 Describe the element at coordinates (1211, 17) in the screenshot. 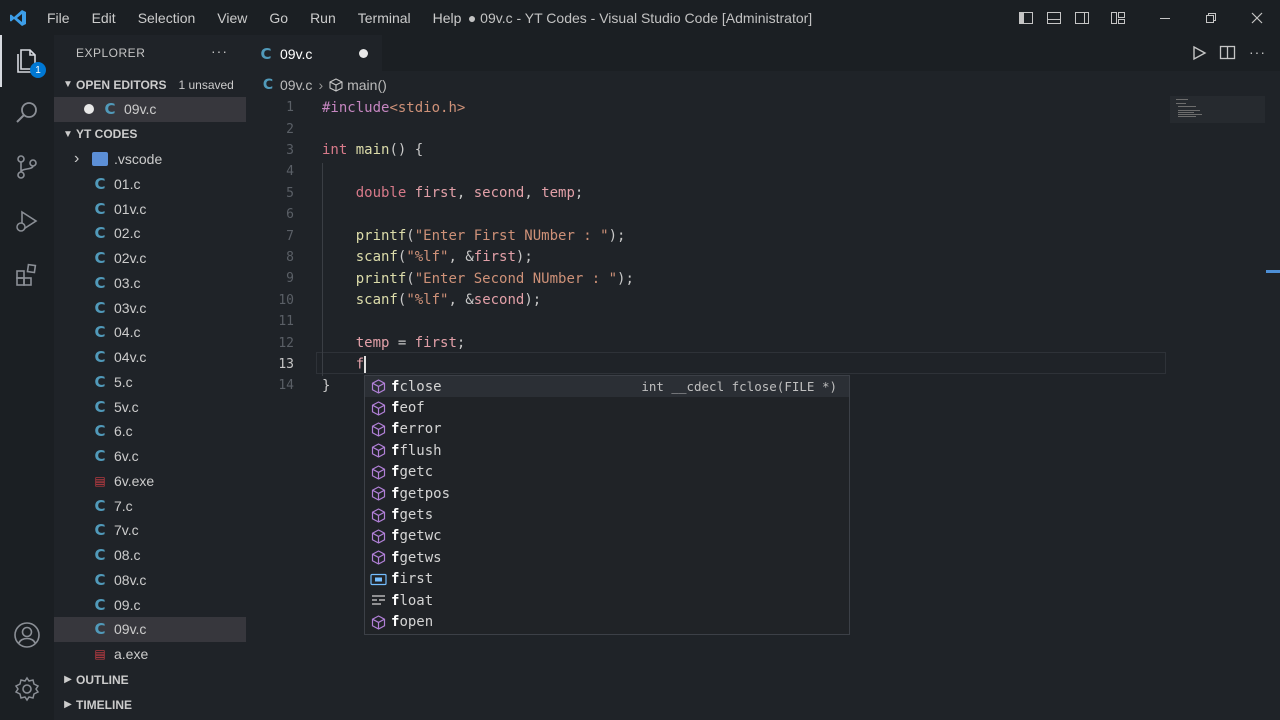

I see `restore-icon` at that location.